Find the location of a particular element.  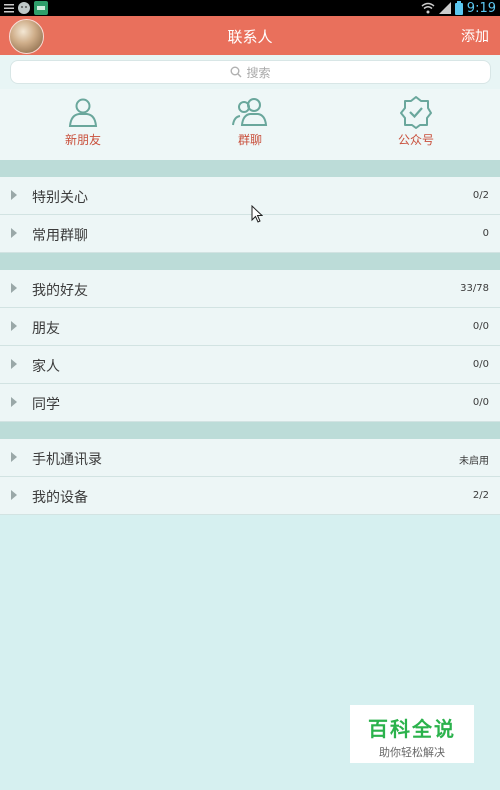

search-box: 搜索 is located at coordinates (250, 72).